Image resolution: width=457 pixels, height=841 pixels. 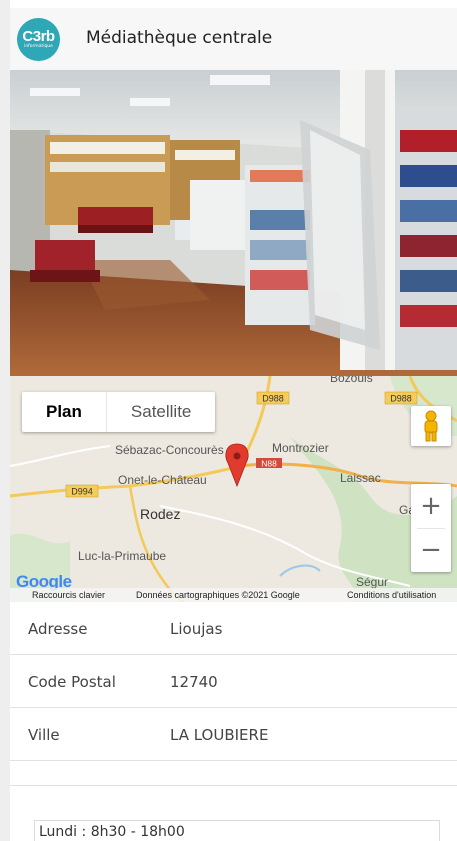 I want to click on opening-hours-box: Lundi : 8h30 - 18h00, so click(x=237, y=830).